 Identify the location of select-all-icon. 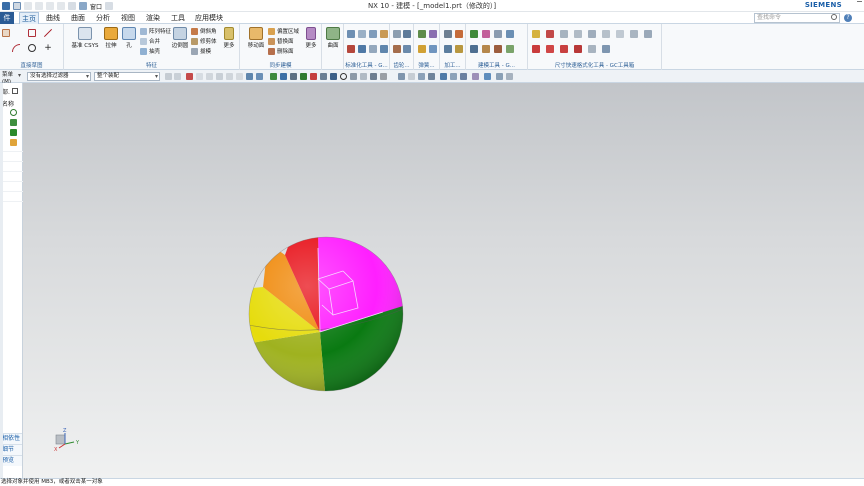
(168, 76).